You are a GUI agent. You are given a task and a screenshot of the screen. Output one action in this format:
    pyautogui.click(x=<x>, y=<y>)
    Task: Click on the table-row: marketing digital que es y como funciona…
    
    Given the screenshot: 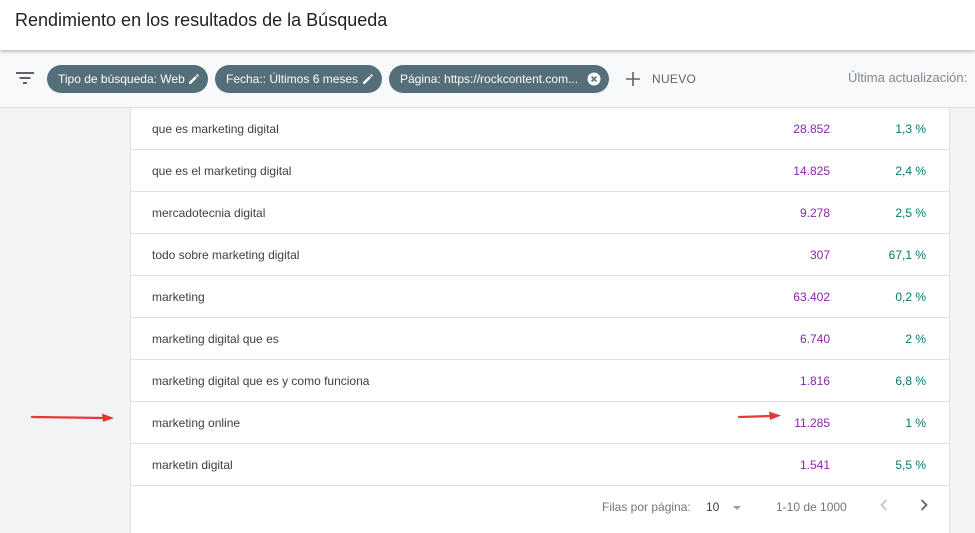 What is the action you would take?
    pyautogui.click(x=540, y=381)
    